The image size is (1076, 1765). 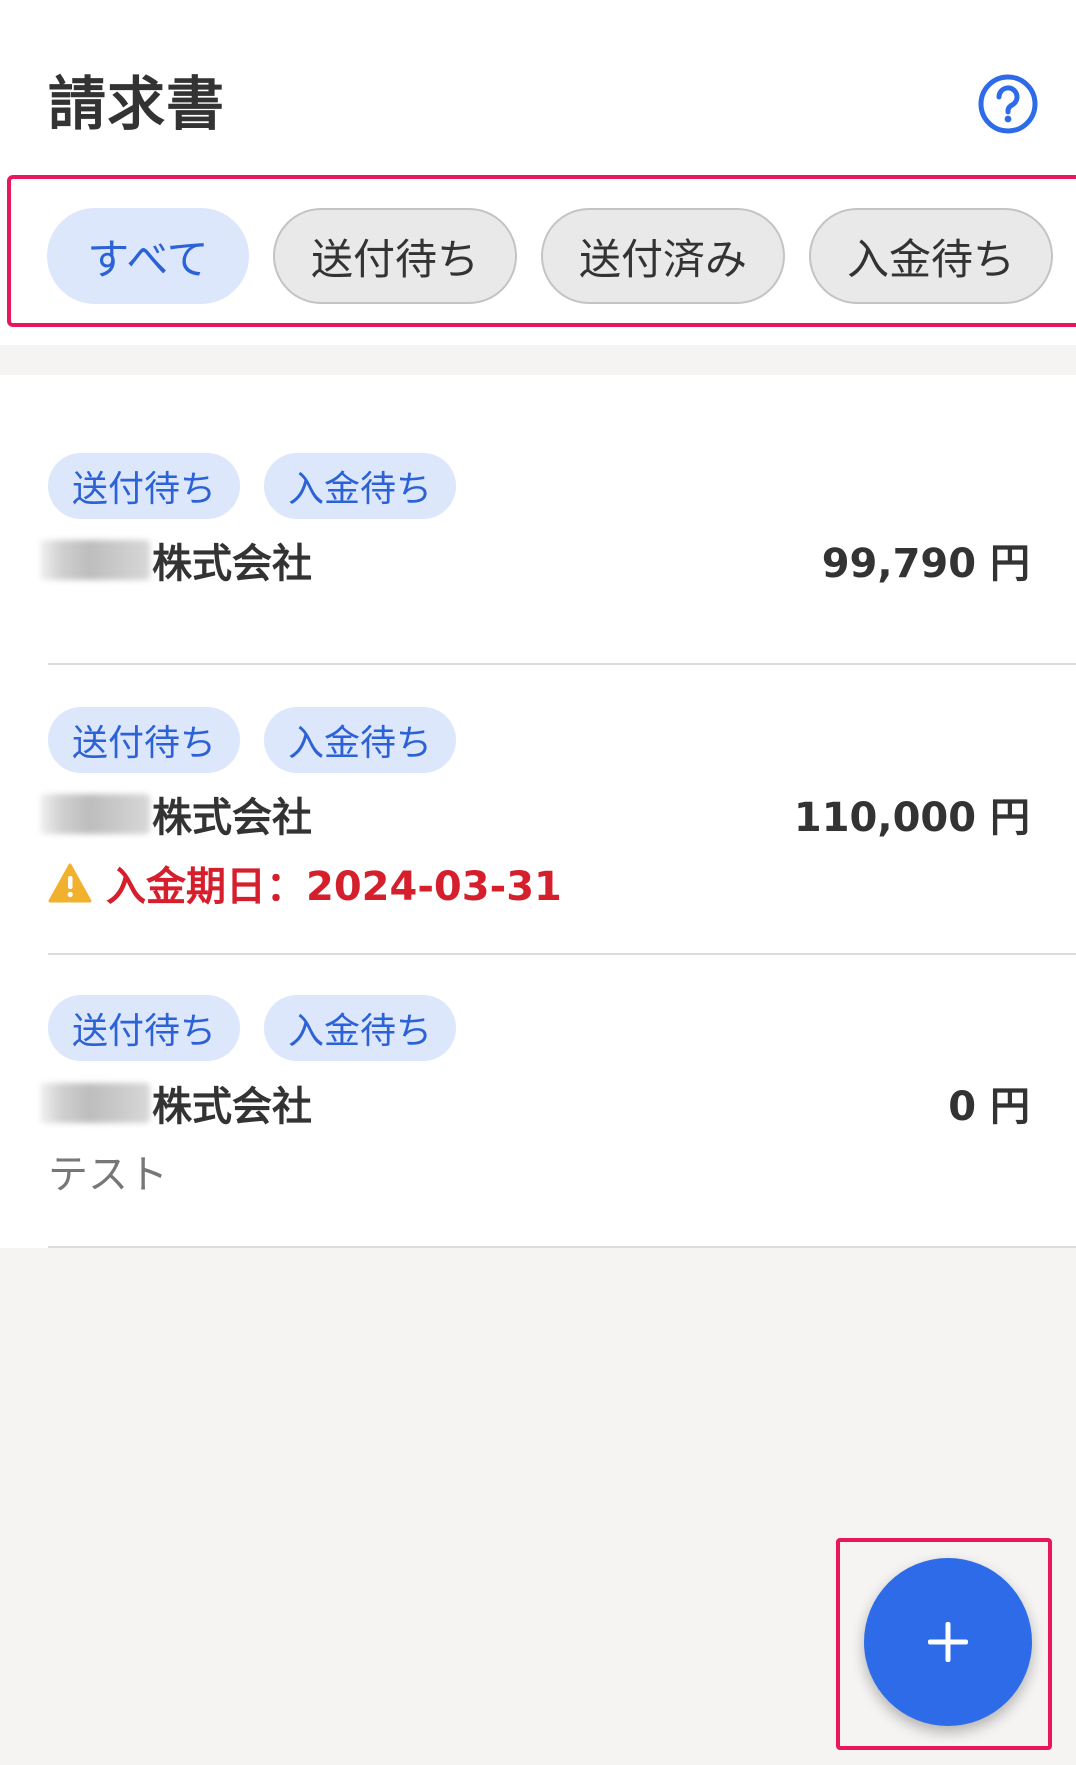 I want to click on warning-icon, so click(x=70, y=883).